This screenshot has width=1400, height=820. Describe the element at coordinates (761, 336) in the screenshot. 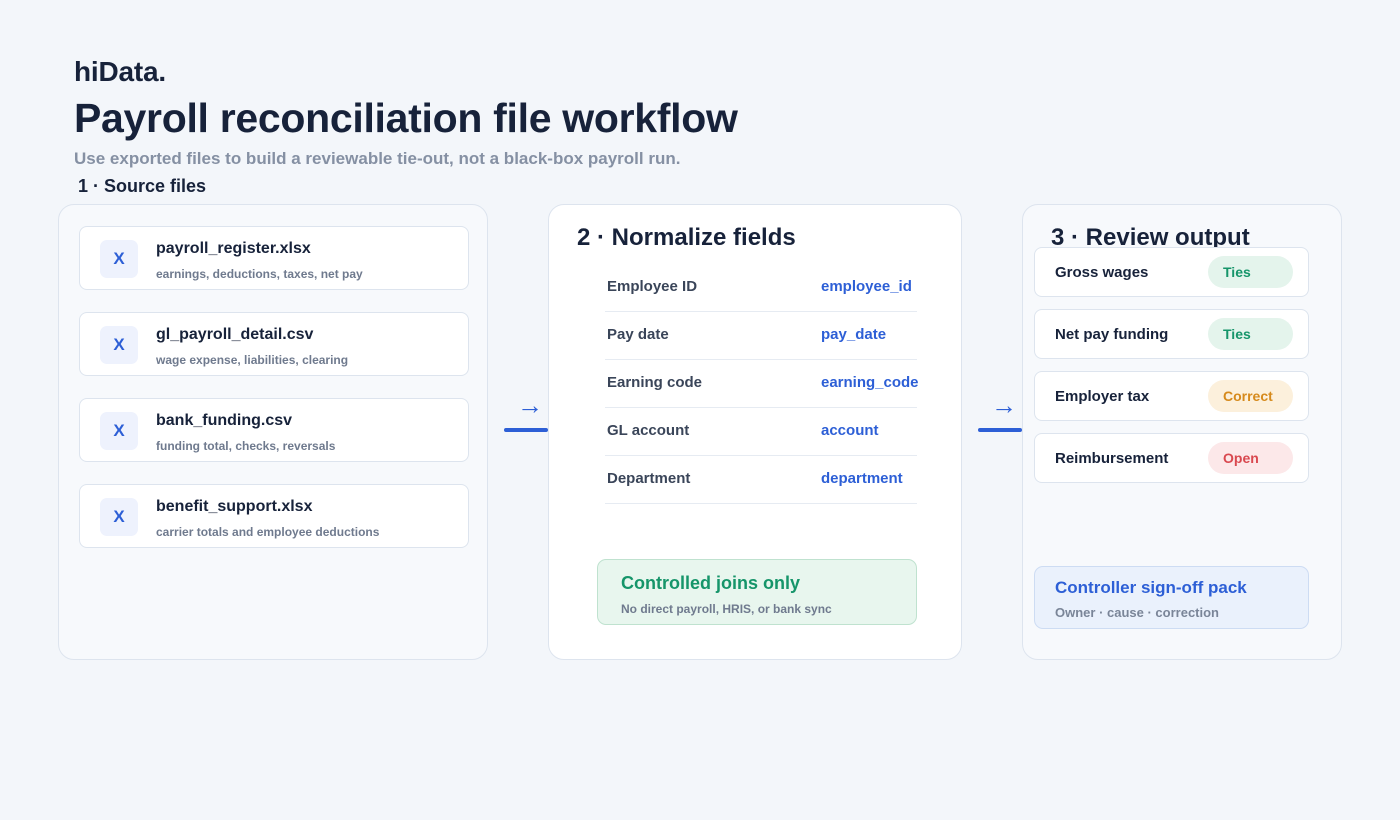

I see `field-mapping-row: Pay date pay_date` at that location.